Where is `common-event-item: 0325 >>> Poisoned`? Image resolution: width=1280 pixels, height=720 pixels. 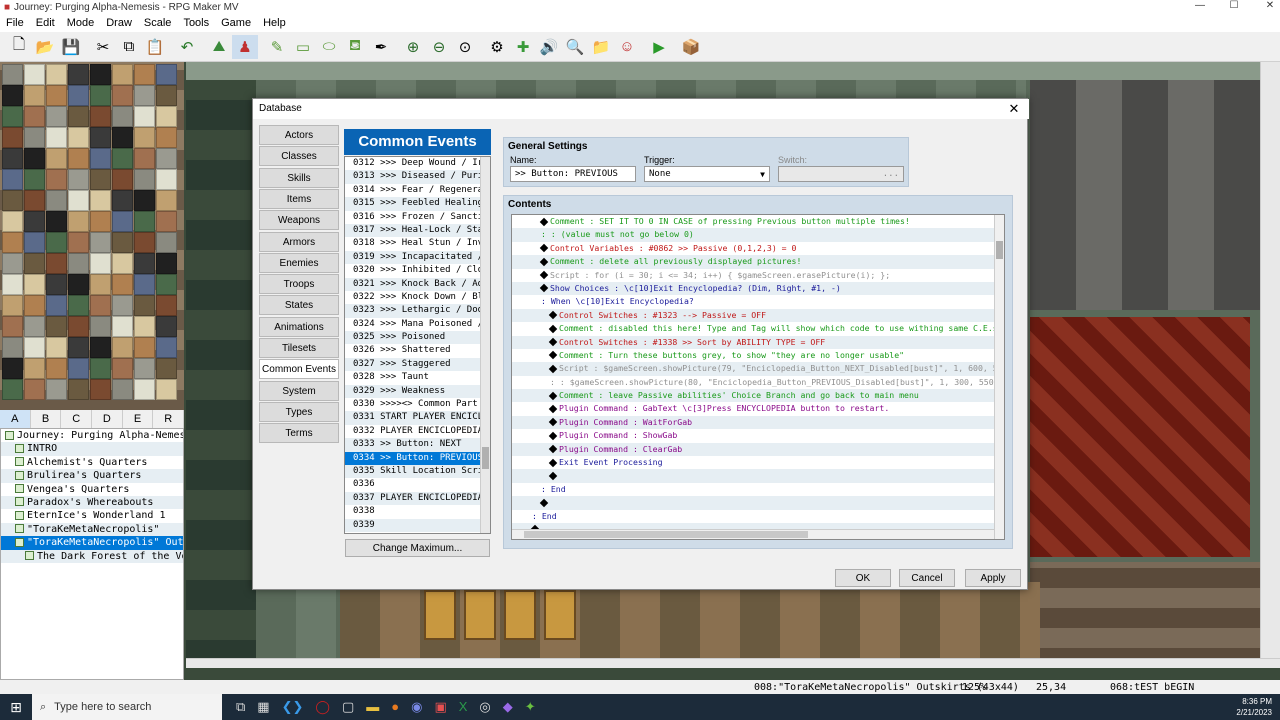
common-event-item: 0325 >>> Poisoned is located at coordinates (417, 338).